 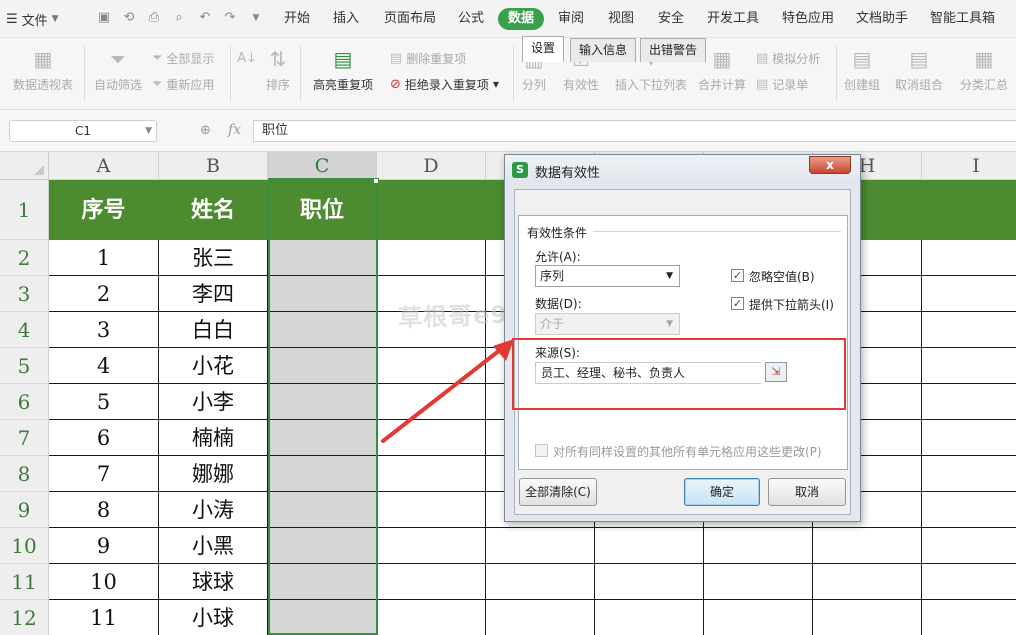 I want to click on table-cell: 11, so click(x=104, y=617).